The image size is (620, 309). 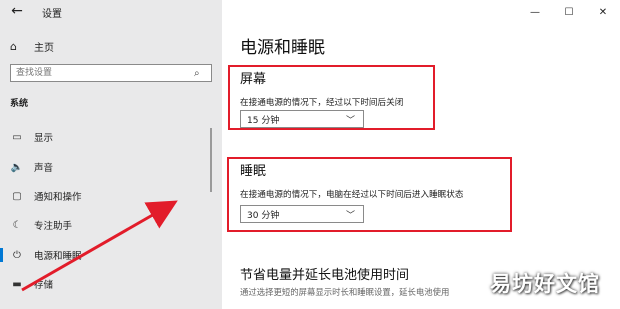 I want to click on arrow-line, so click(x=99, y=246).